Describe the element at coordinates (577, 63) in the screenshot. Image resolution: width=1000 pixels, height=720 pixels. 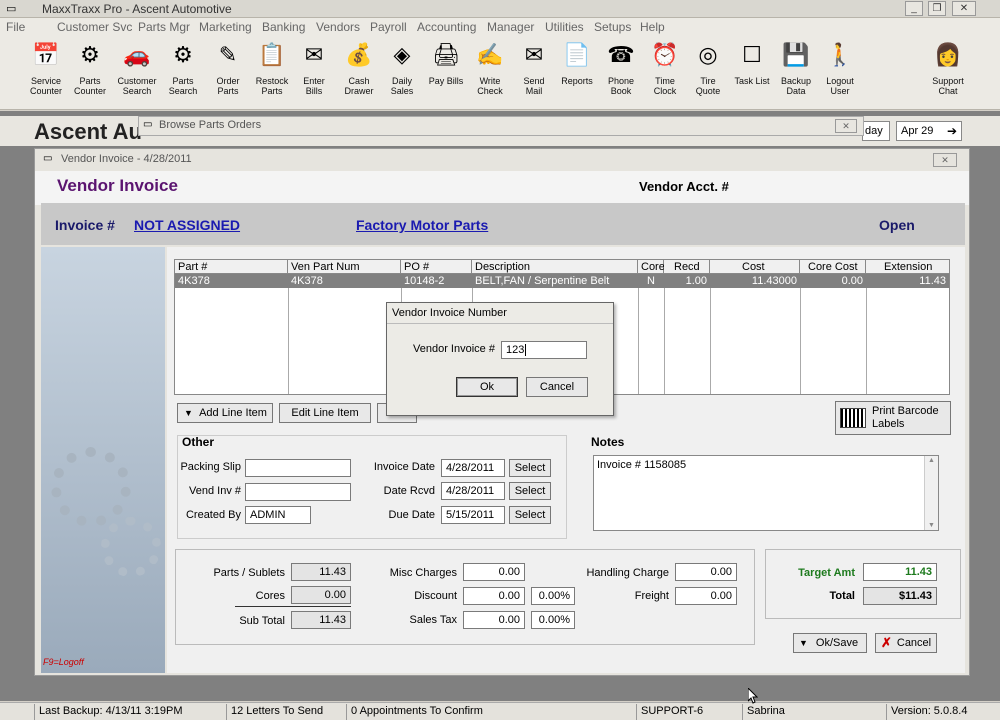
I see `toolbar-reports: 📄 Reports` at that location.